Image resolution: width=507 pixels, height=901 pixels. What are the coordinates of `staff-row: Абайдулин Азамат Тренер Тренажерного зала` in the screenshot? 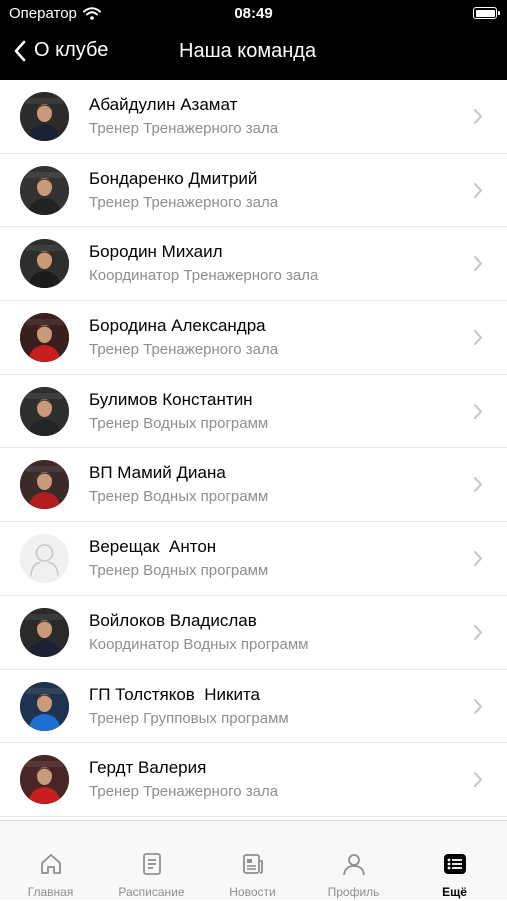 It's located at (253, 117).